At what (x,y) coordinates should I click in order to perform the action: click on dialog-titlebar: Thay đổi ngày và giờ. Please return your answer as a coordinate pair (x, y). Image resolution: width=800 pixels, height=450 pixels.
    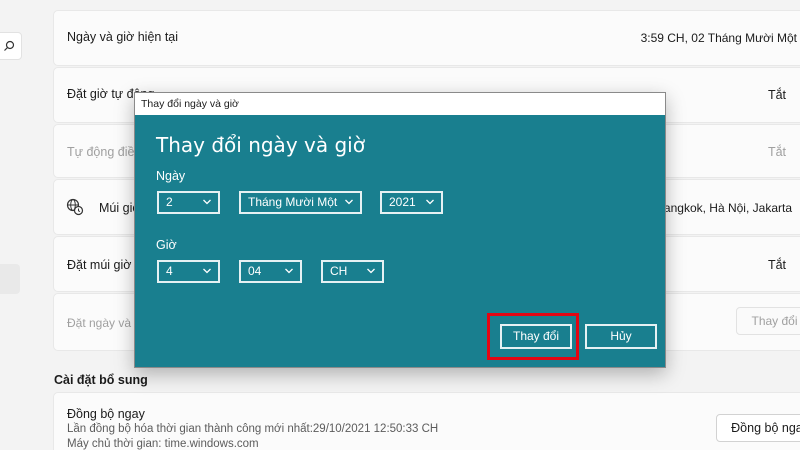
    Looking at the image, I should click on (400, 104).